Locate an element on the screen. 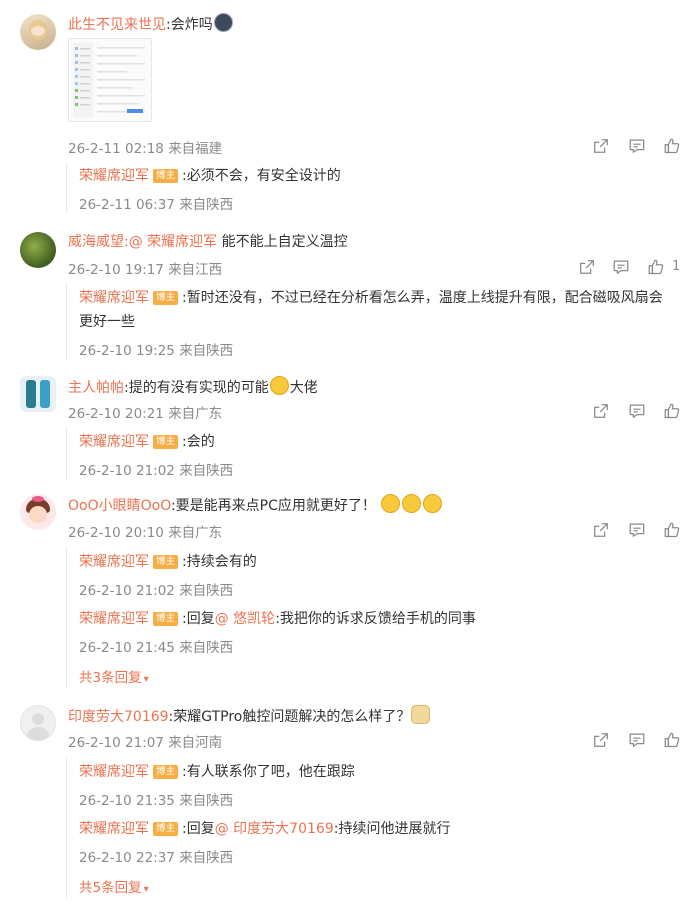 This screenshot has width=696, height=904. reply-line: 荣耀席迎军 博主:回复@ 悠凯轮:我把你的诉求反馈给手机的同事 is located at coordinates (277, 619).